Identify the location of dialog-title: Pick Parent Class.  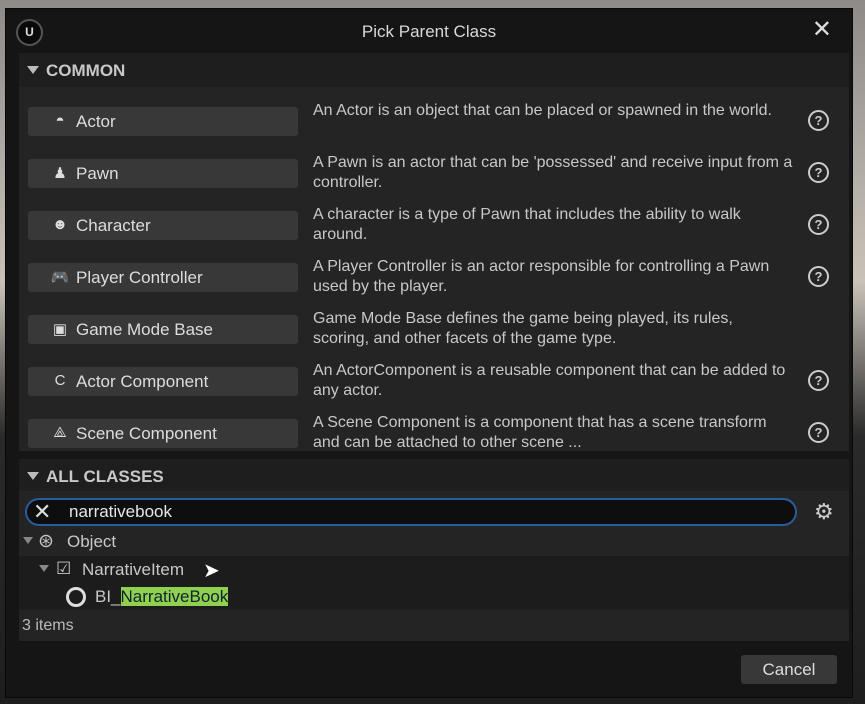
(429, 31).